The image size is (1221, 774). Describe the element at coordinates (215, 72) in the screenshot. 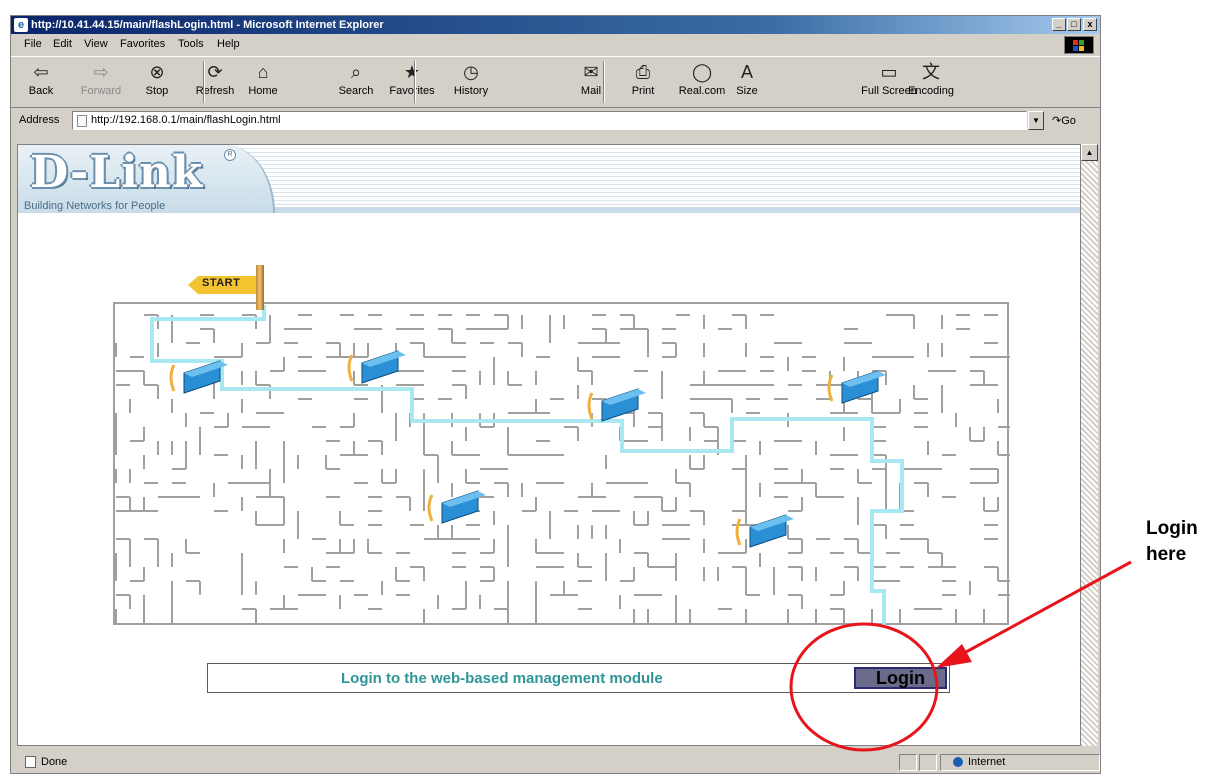

I see `refresh-icon: ⟳` at that location.